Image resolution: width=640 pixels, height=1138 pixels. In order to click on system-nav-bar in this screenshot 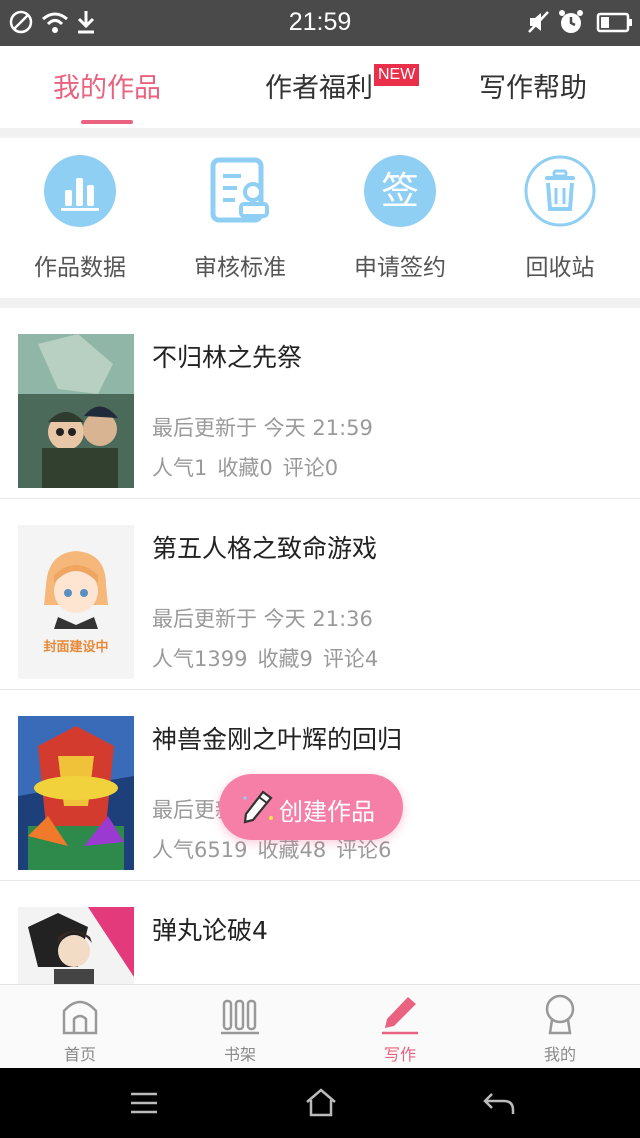, I will do `click(320, 1103)`.